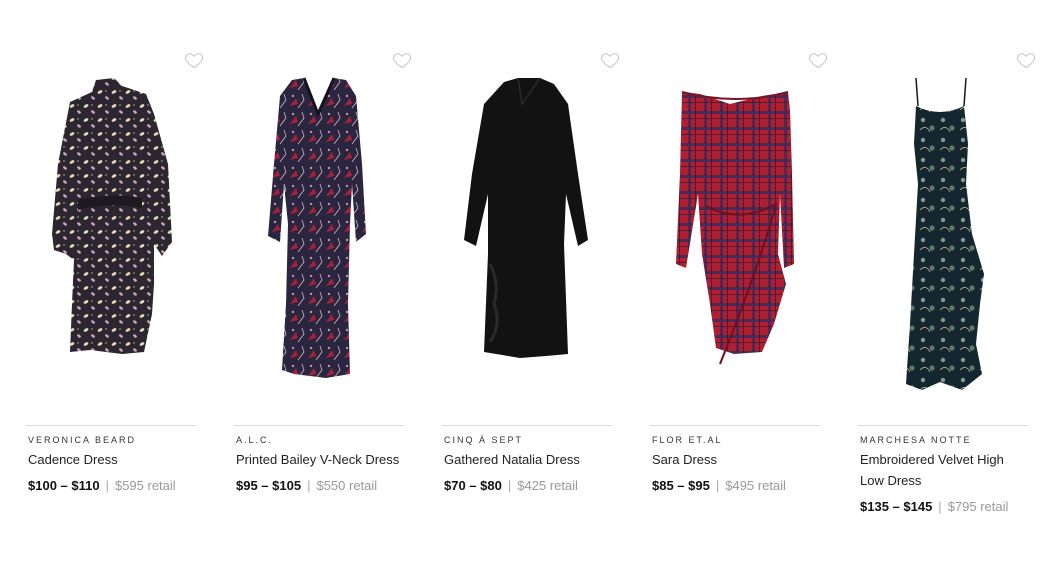 The image size is (1048, 581). Describe the element at coordinates (64, 485) in the screenshot. I see `rental-price: $100 – $110` at that location.